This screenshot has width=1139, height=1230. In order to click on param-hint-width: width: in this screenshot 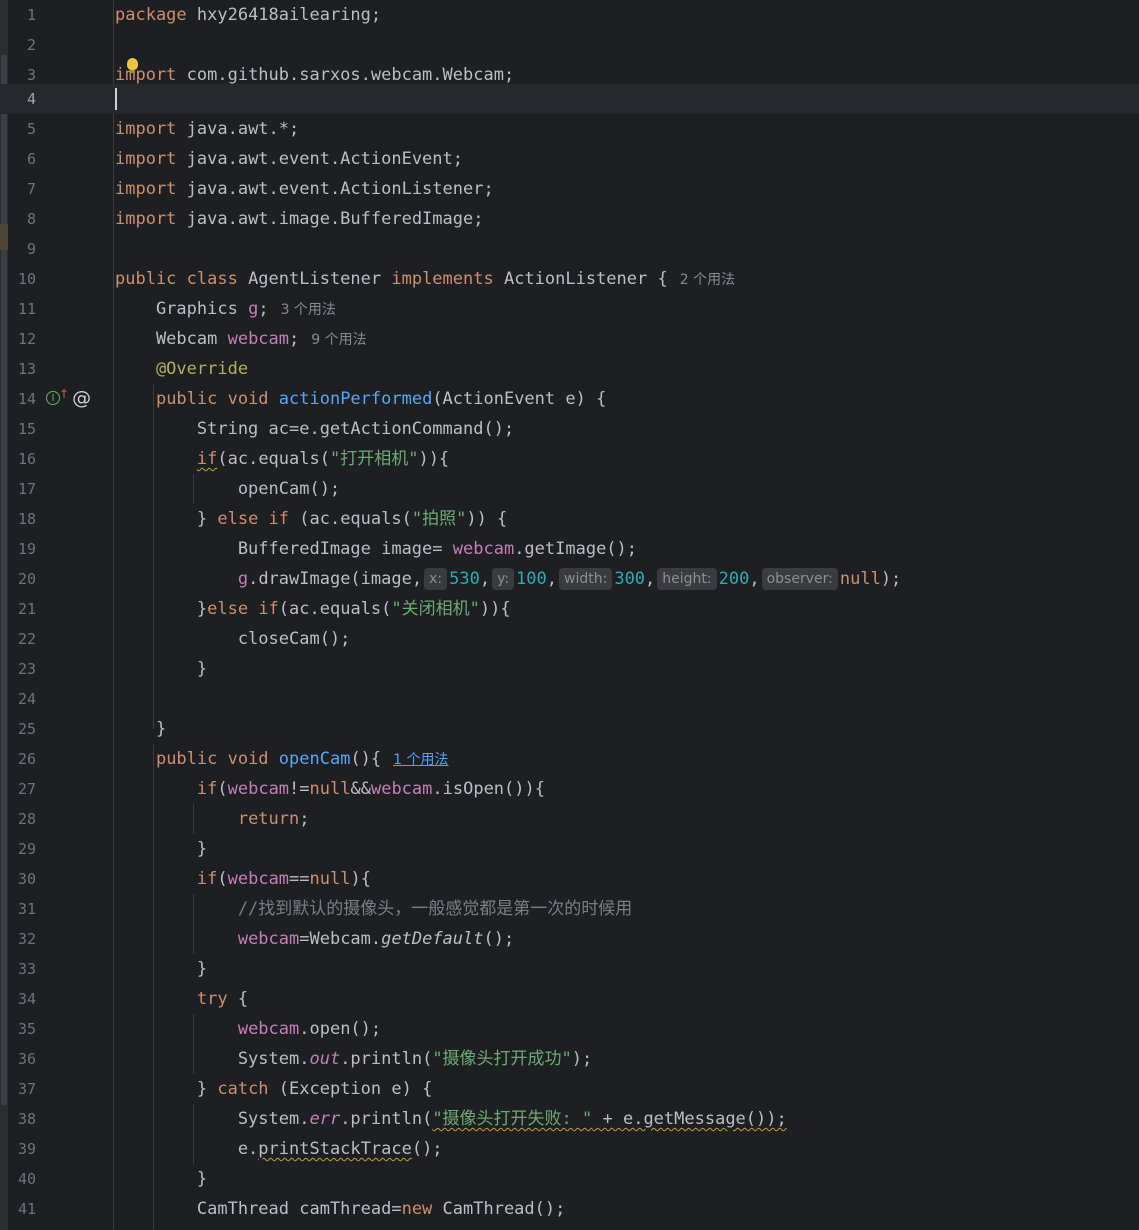, I will do `click(586, 579)`.